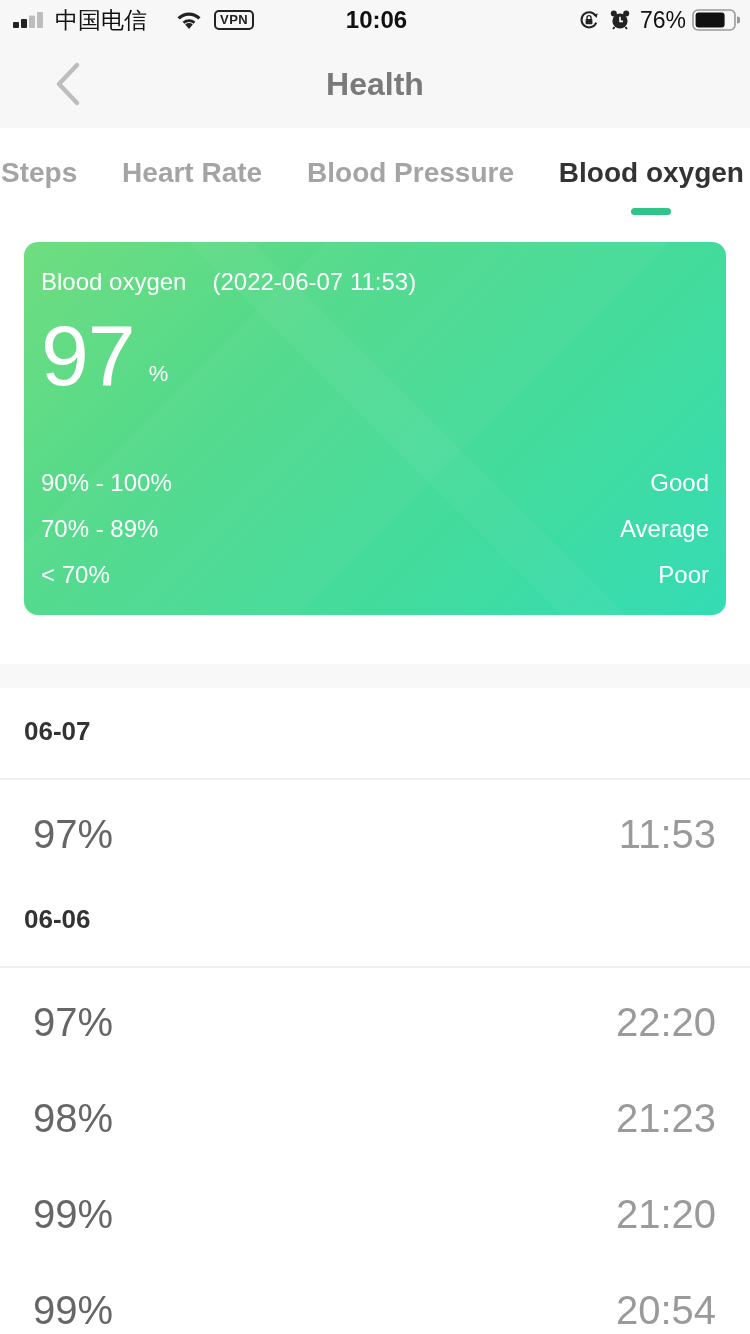  What do you see at coordinates (192, 176) in the screenshot?
I see `category-tab: Heart Rate` at bounding box center [192, 176].